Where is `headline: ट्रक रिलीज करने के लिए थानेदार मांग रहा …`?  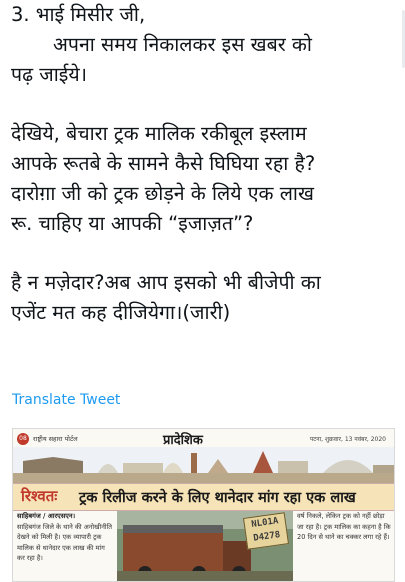
headline: ट्रक रिलीज करने के लिए थानेदार मांग रहा … is located at coordinates (217, 498).